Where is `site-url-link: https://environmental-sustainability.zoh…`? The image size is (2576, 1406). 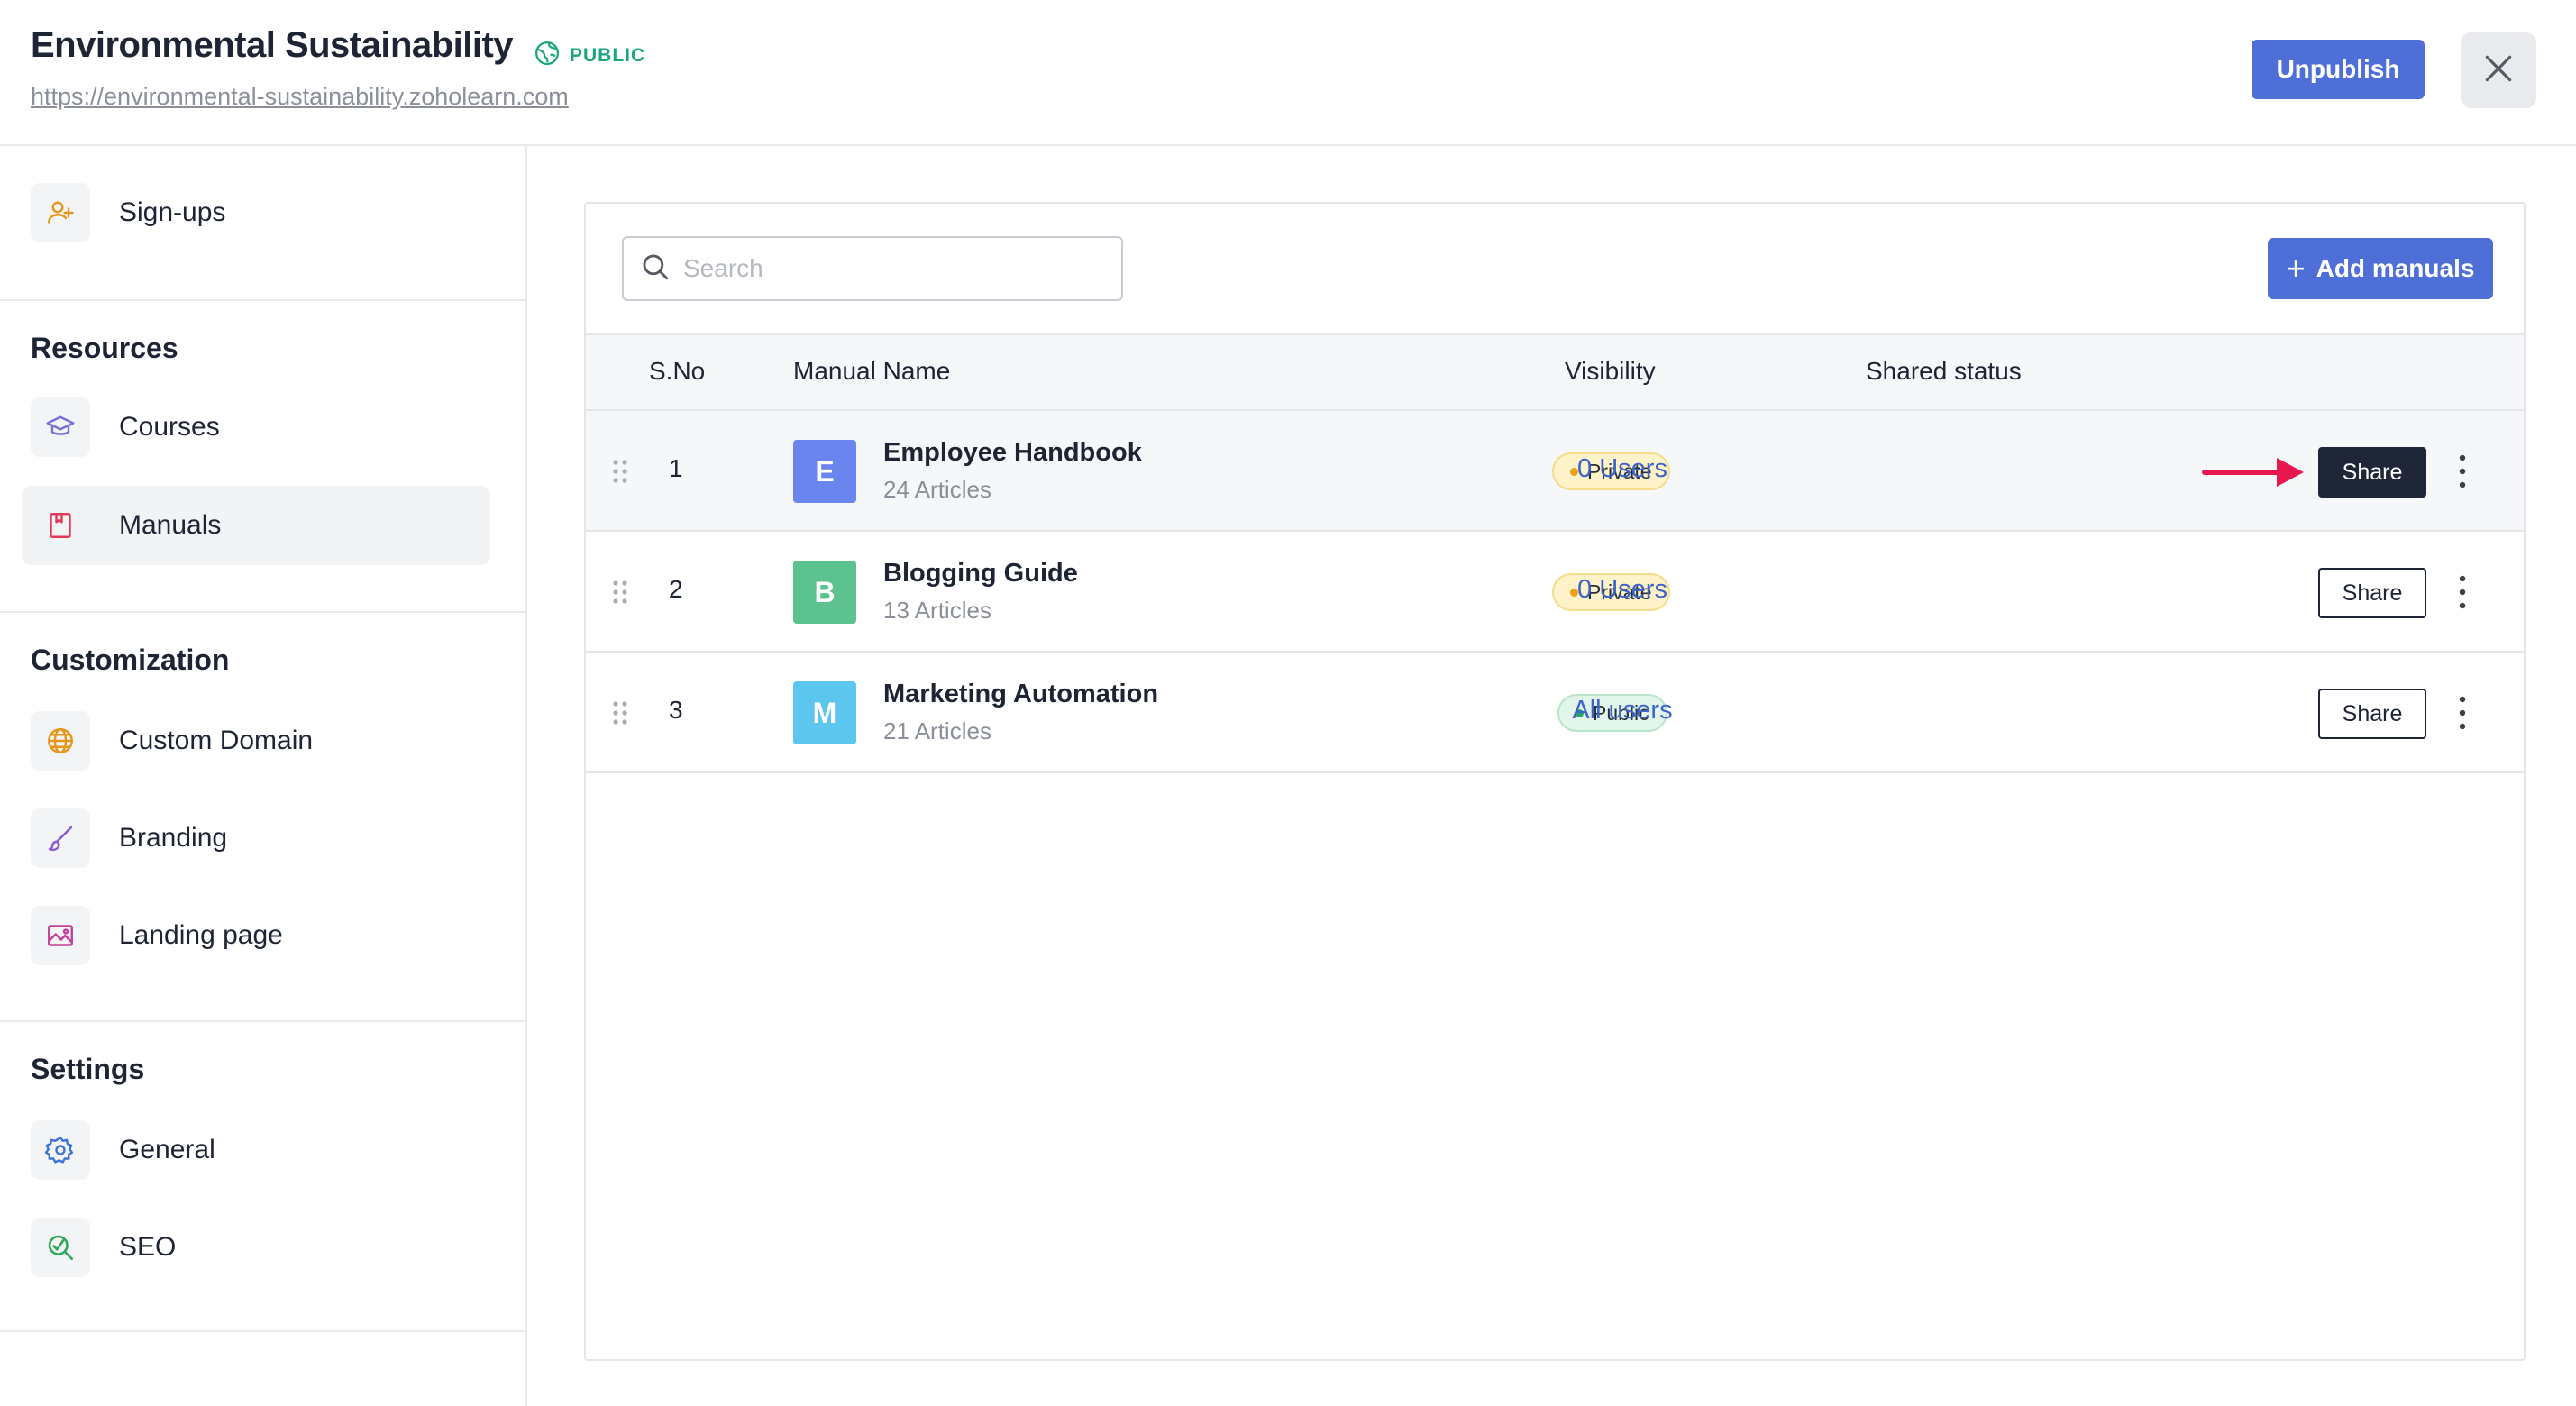 site-url-link: https://environmental-sustainability.zoh… is located at coordinates (300, 97).